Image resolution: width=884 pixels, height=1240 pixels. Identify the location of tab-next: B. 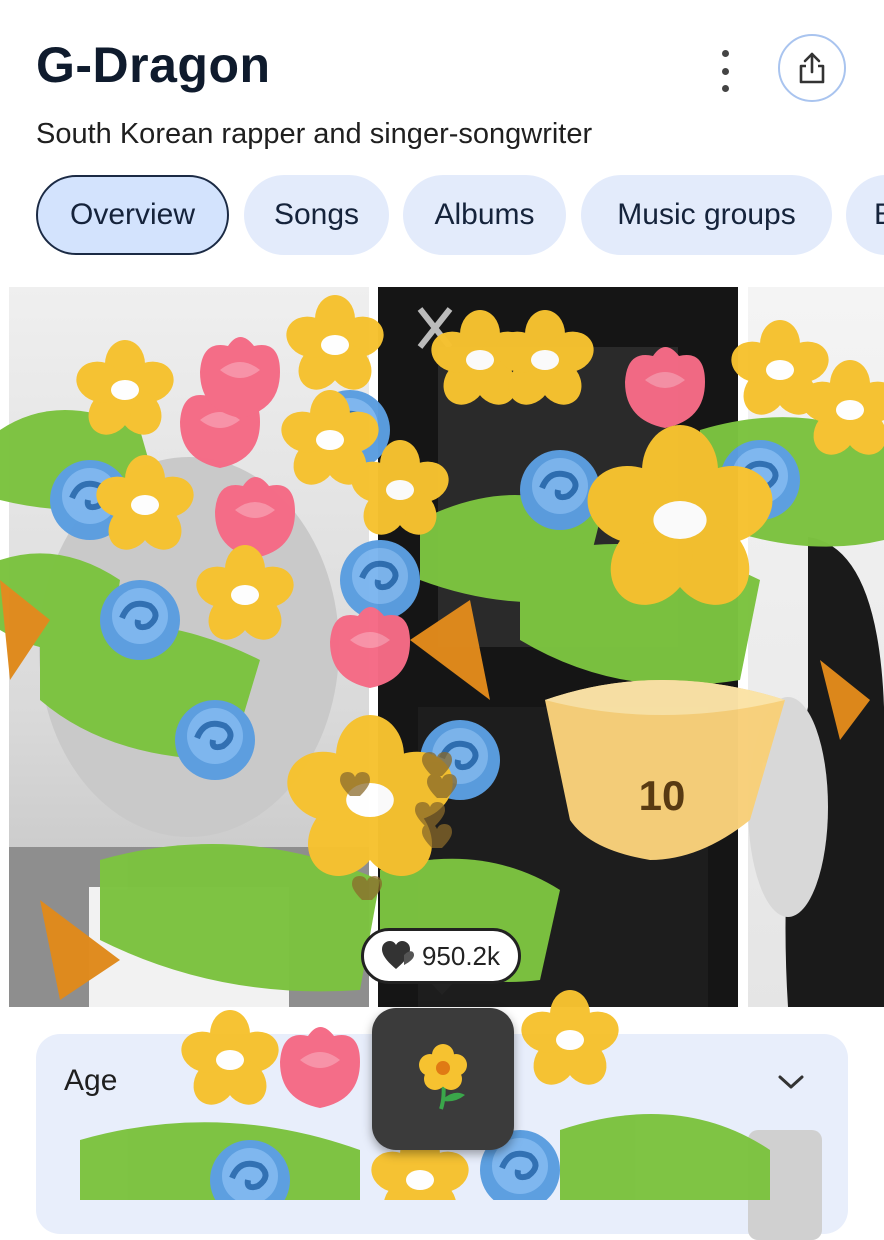
(865, 215).